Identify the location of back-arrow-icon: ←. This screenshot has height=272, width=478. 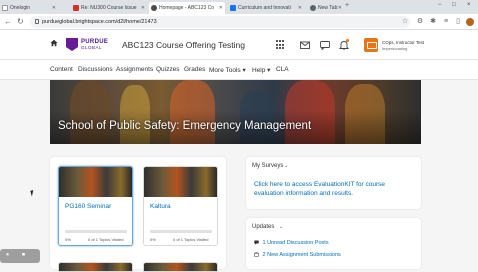
(8, 22).